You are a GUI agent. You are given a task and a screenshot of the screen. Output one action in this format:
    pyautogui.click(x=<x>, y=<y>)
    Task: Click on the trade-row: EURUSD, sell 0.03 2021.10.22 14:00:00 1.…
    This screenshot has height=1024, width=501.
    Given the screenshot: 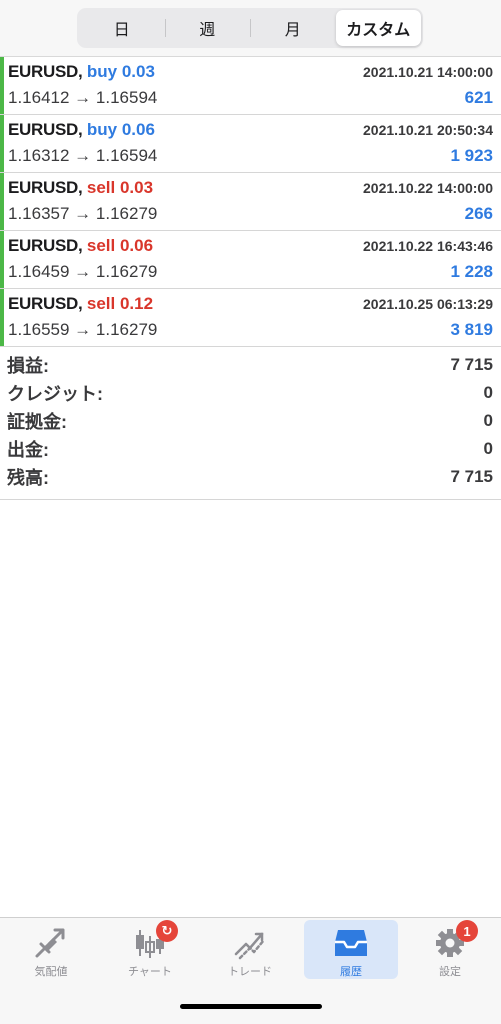 What is the action you would take?
    pyautogui.click(x=250, y=202)
    